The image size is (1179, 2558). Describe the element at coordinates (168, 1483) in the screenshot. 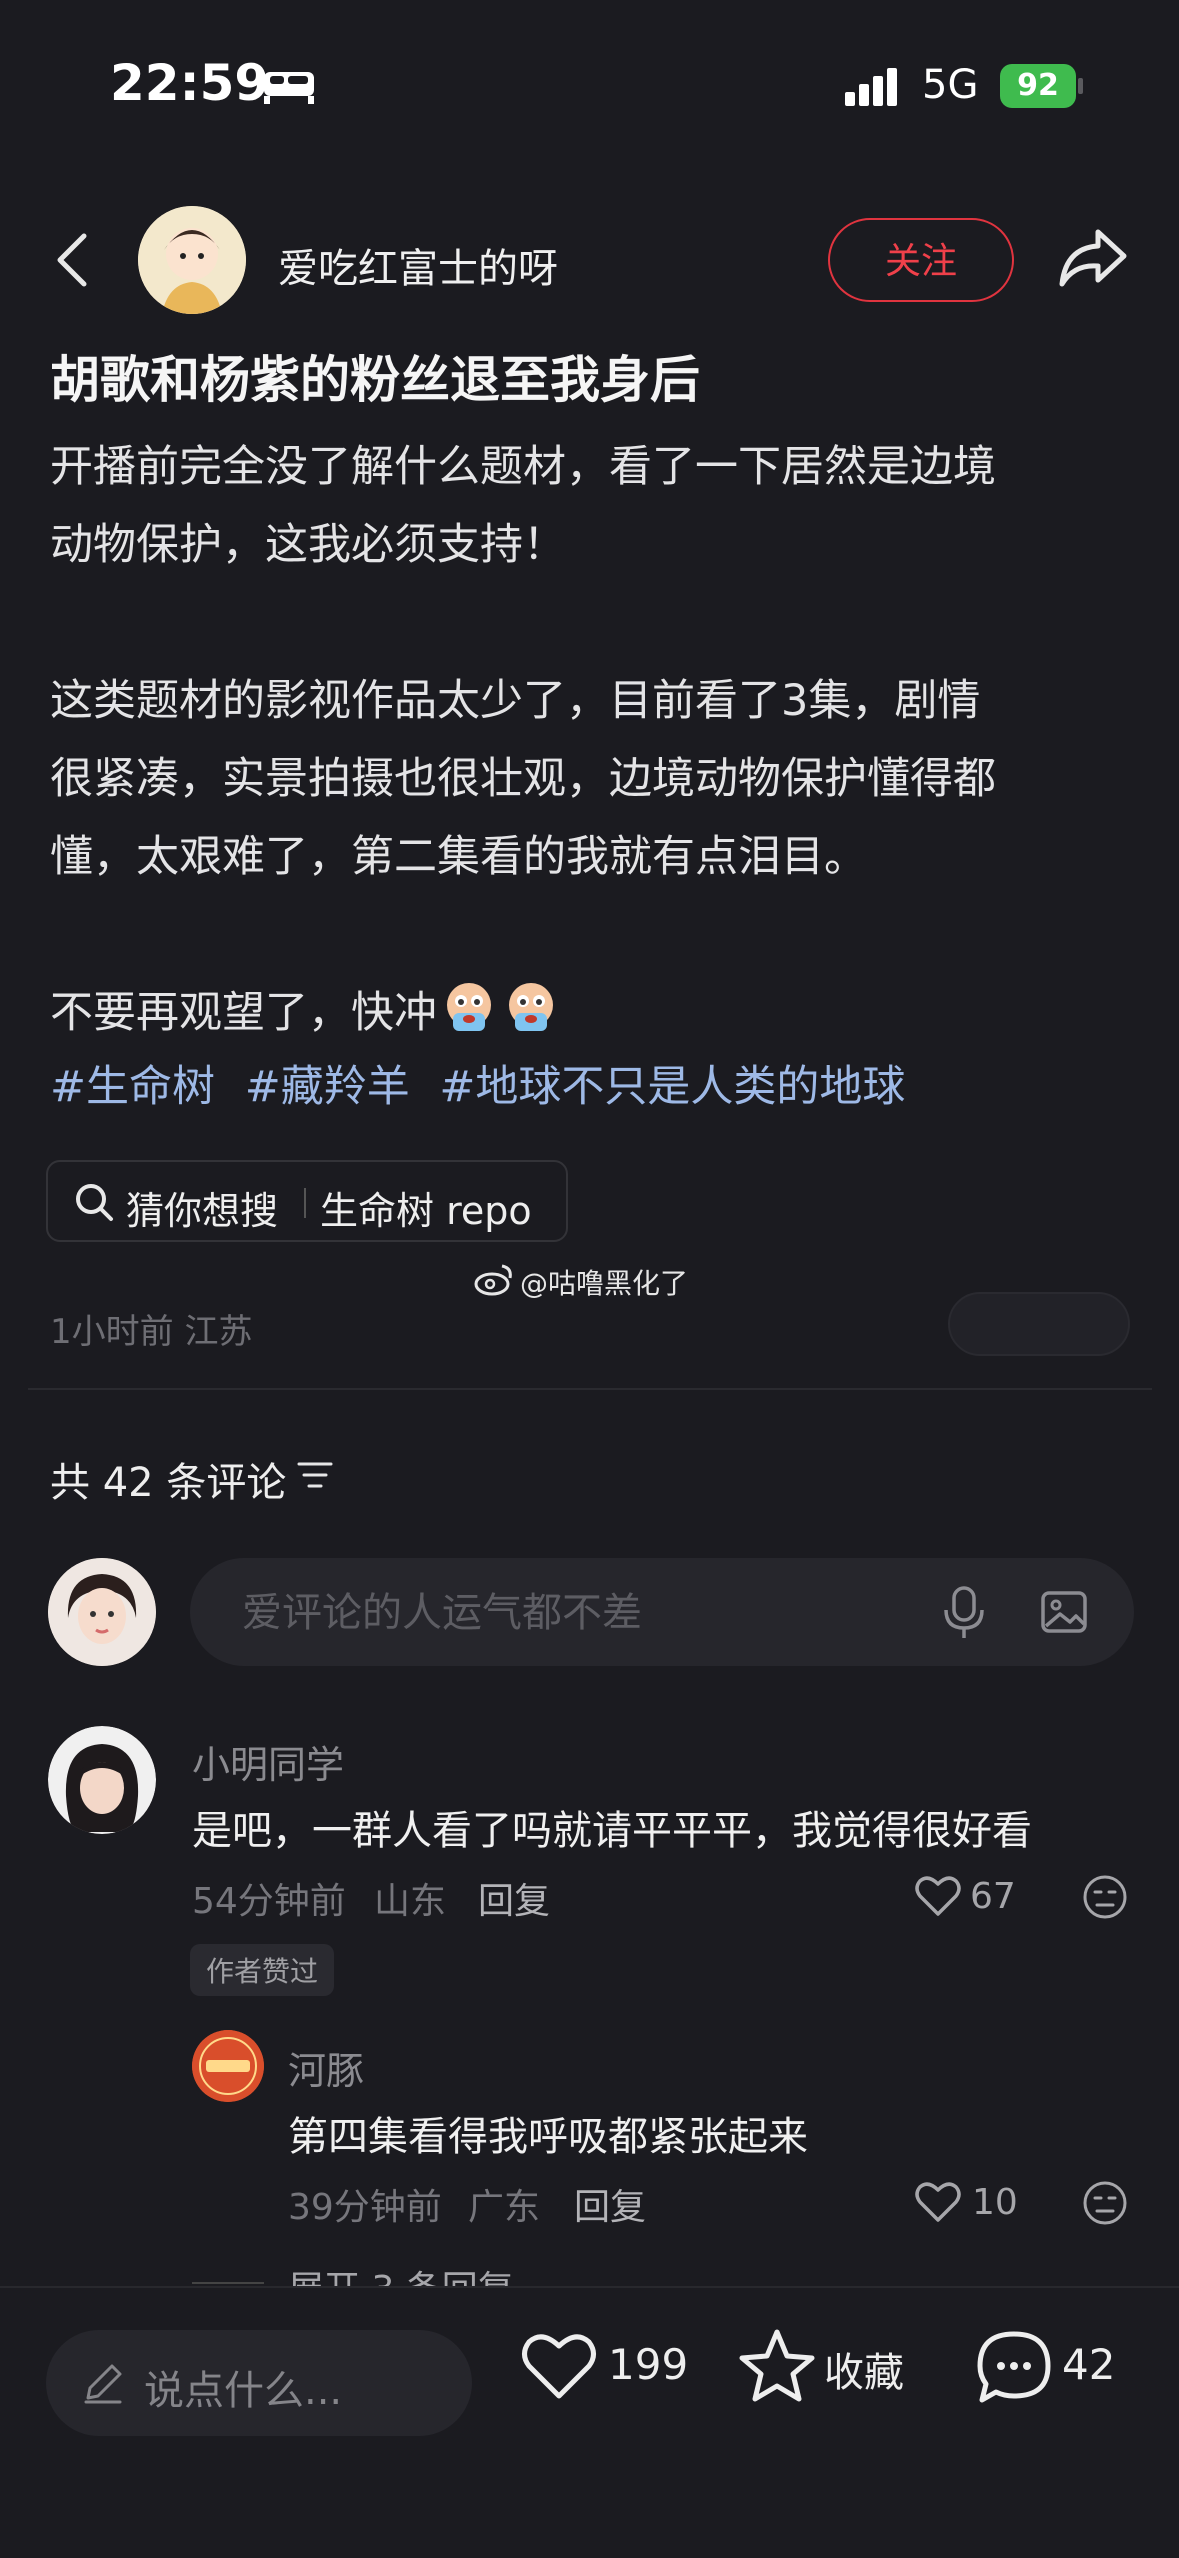

I see `comments-count: 共 42 条评论` at that location.